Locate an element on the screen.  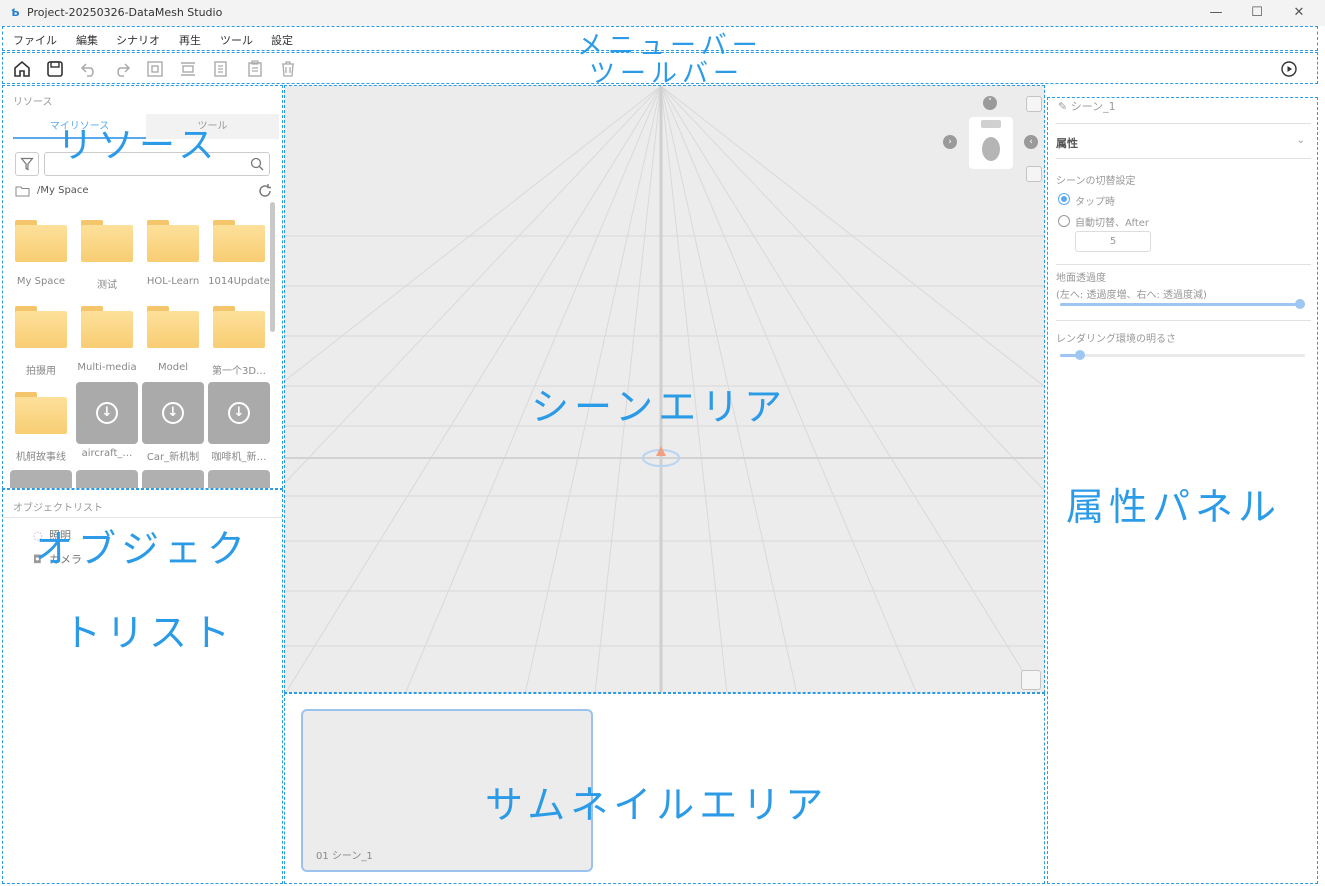
radio-auto-label: 自動切替、After is located at coordinates (1112, 223).